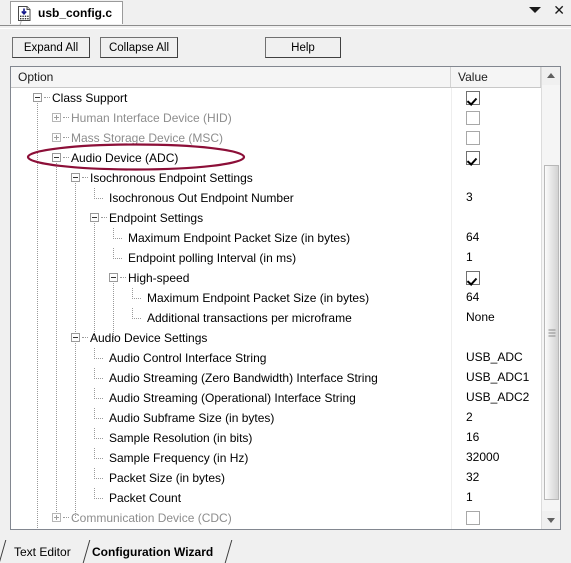  Describe the element at coordinates (551, 520) in the screenshot. I see `scroll-down-button` at that location.